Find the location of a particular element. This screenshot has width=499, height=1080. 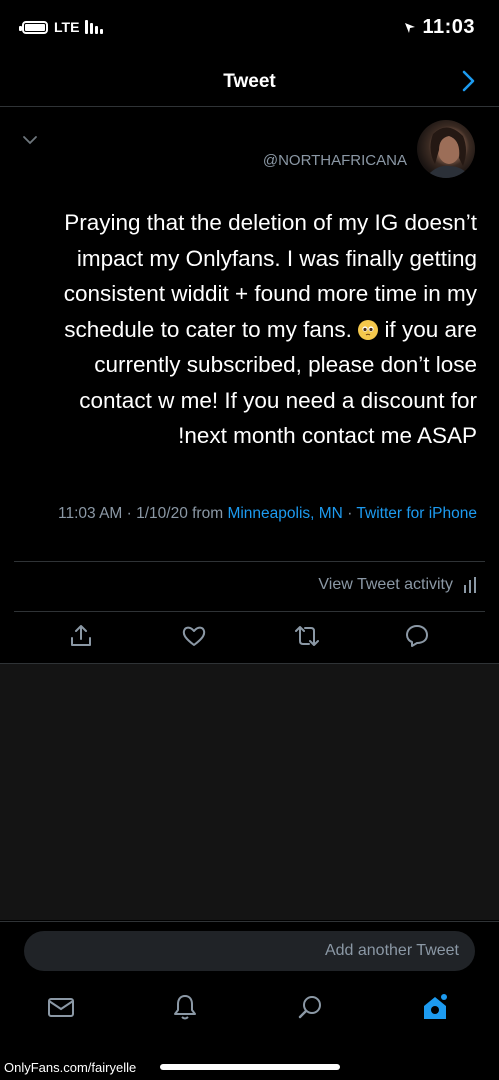

compose-bar is located at coordinates (249, 951).